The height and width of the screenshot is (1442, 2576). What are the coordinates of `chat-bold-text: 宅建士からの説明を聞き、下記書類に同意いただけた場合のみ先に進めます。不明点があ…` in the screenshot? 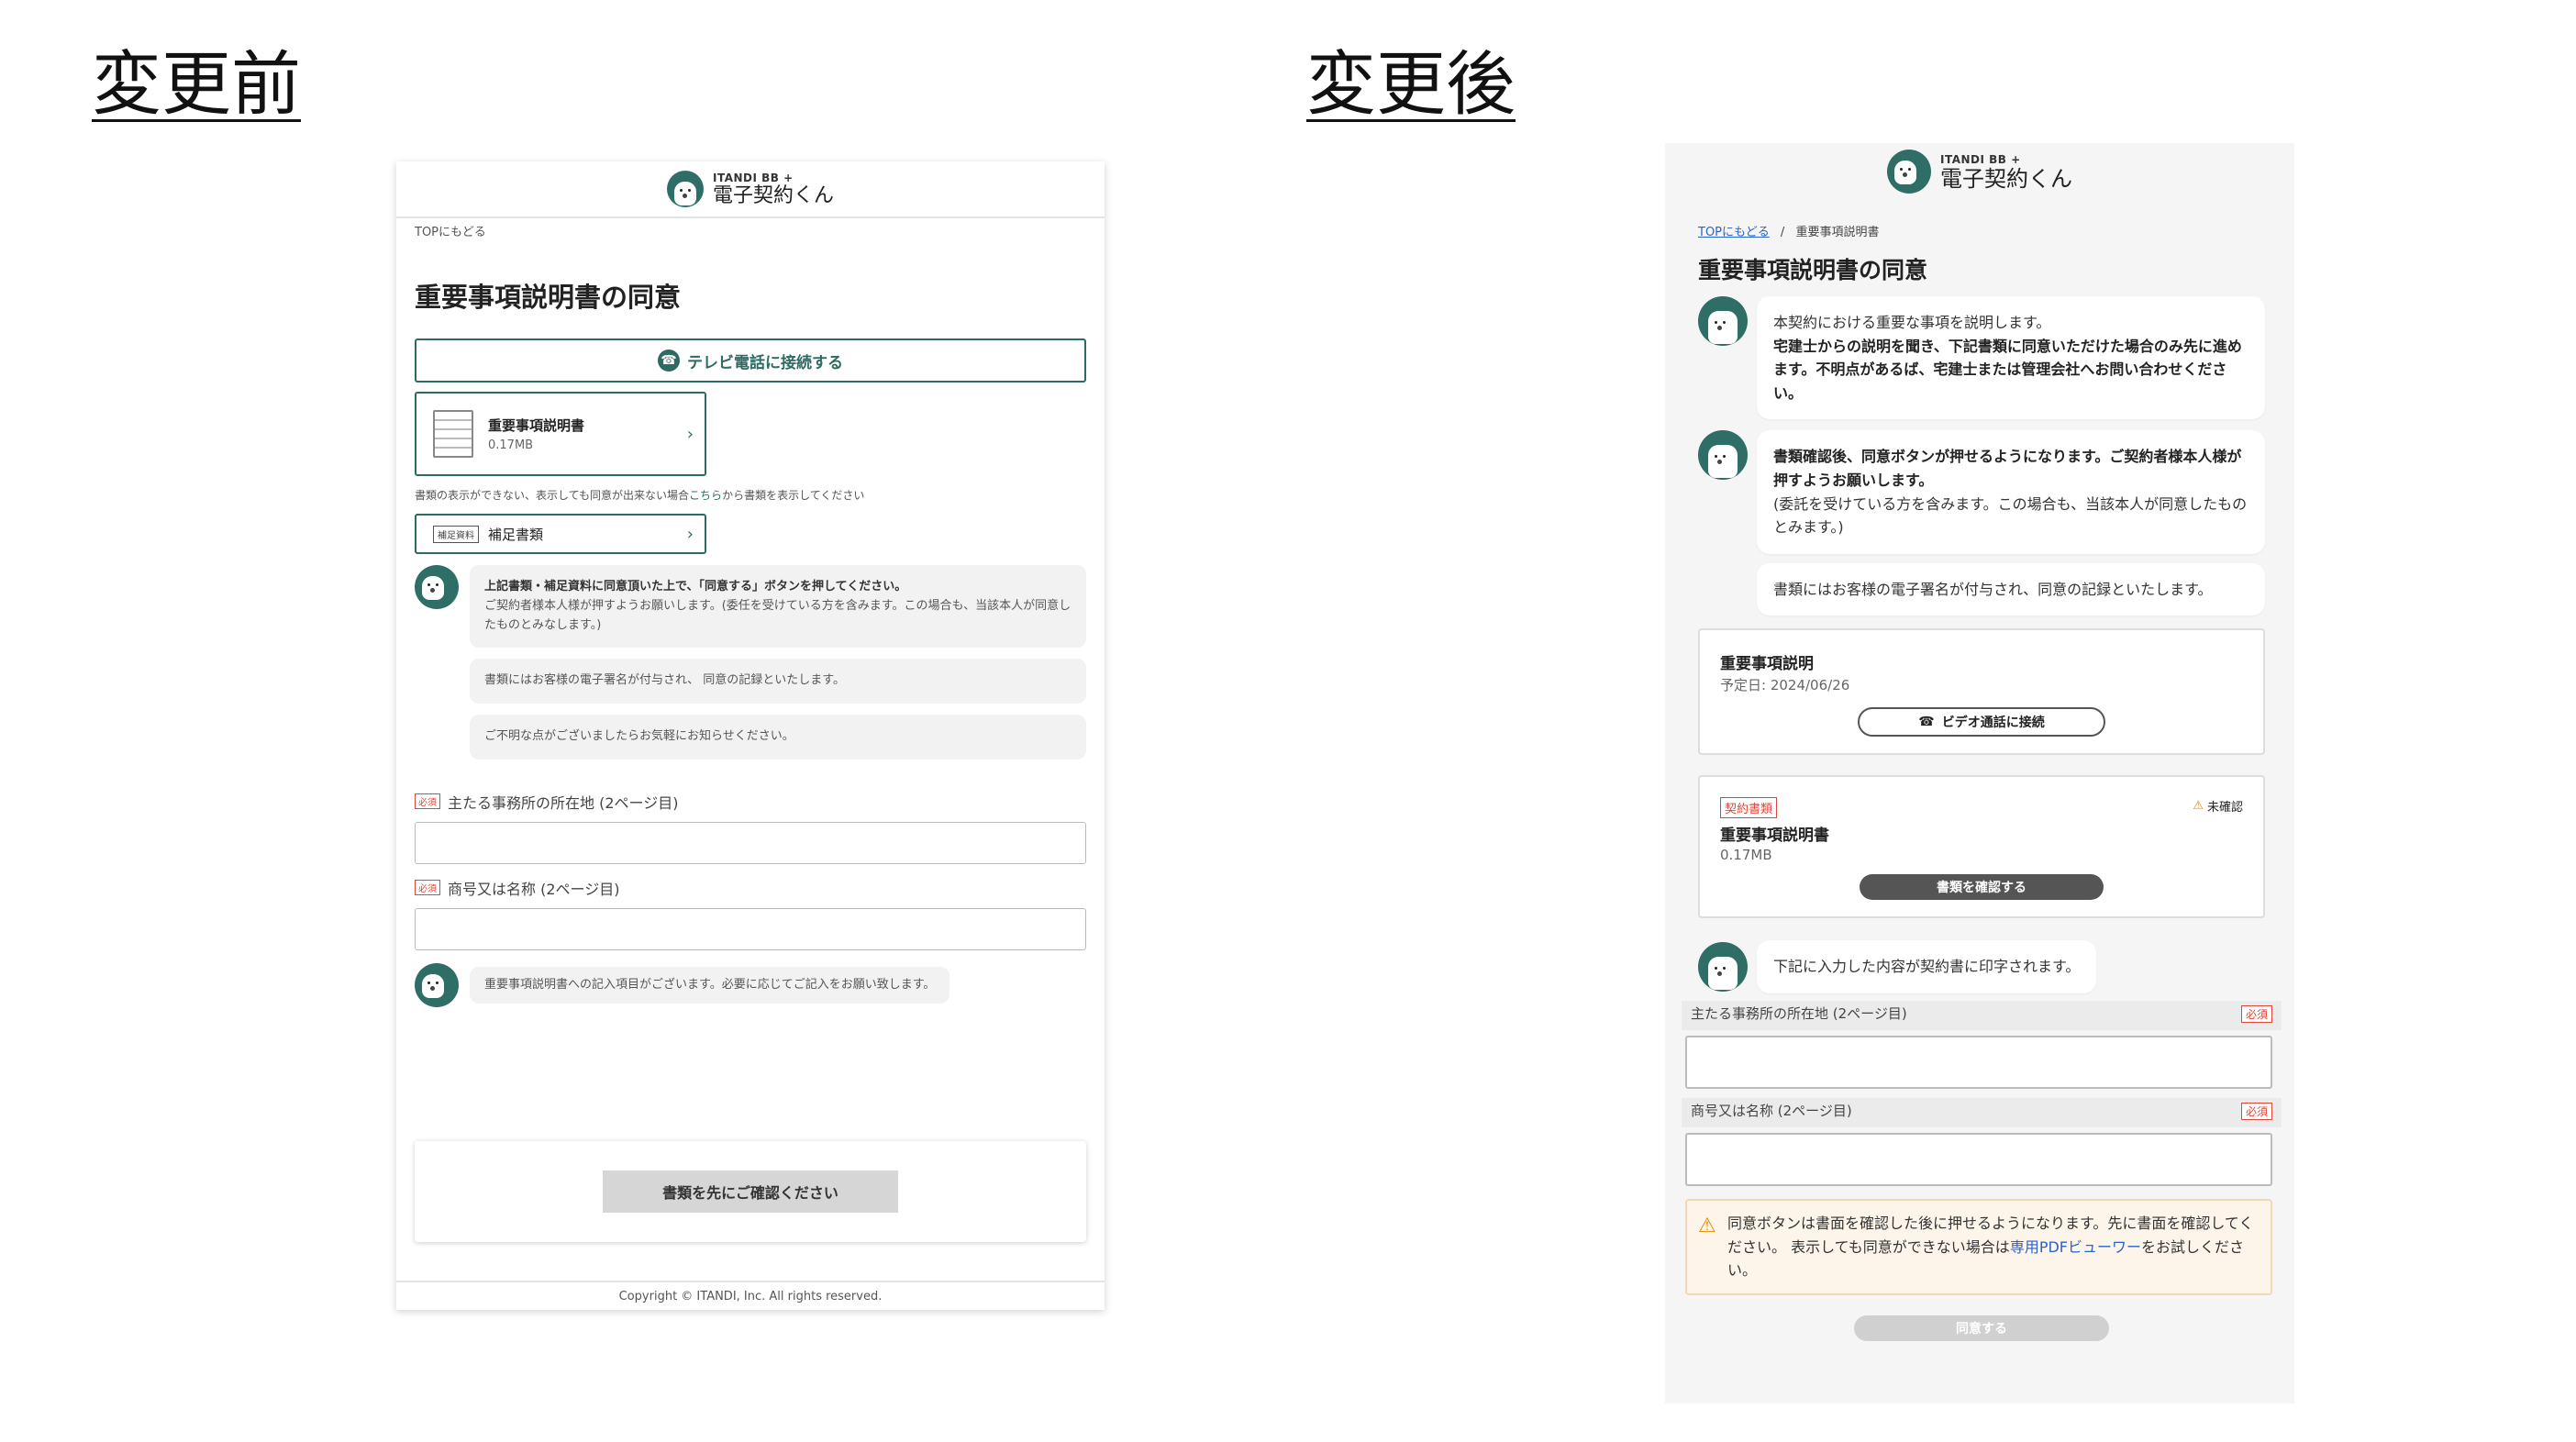 It's located at (2007, 369).